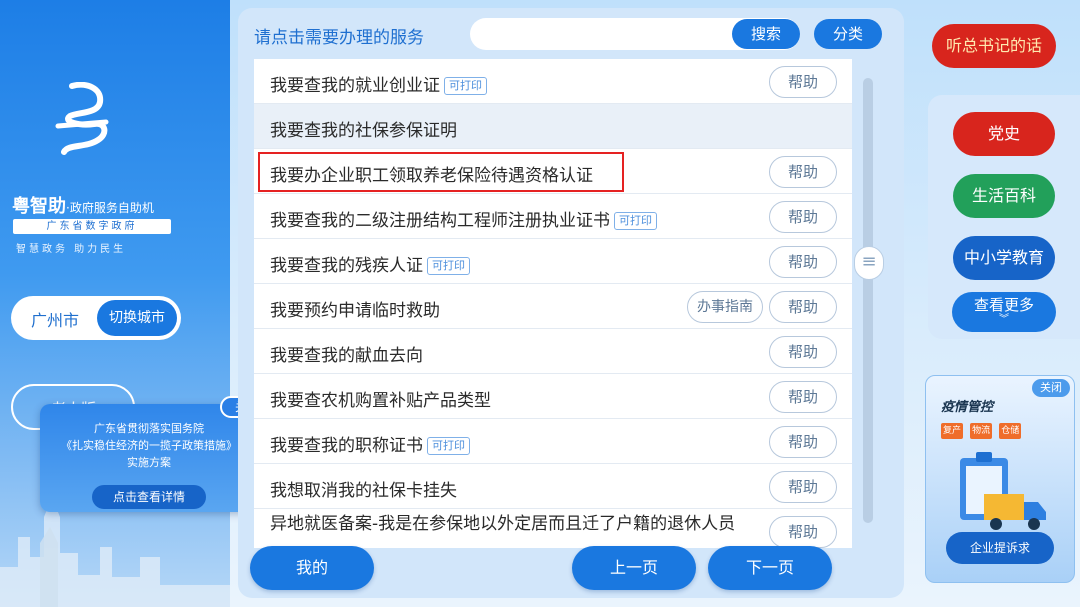 The height and width of the screenshot is (607, 1080). I want to click on notice-text: 广东省贯彻落实国务院 《扎实稳住经济的一揽子政策措施》 实施方案, so click(149, 445).